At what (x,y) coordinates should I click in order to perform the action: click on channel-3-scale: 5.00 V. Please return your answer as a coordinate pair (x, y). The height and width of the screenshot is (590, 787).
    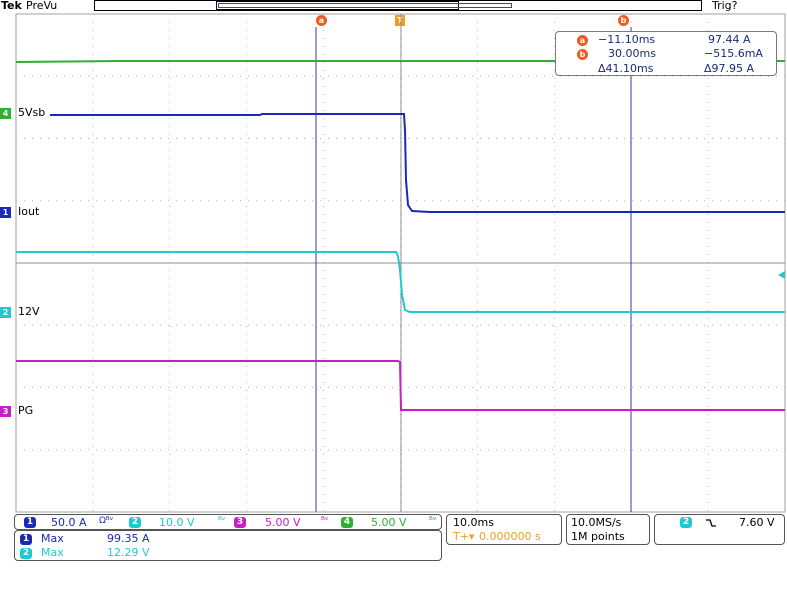
    Looking at the image, I should click on (283, 522).